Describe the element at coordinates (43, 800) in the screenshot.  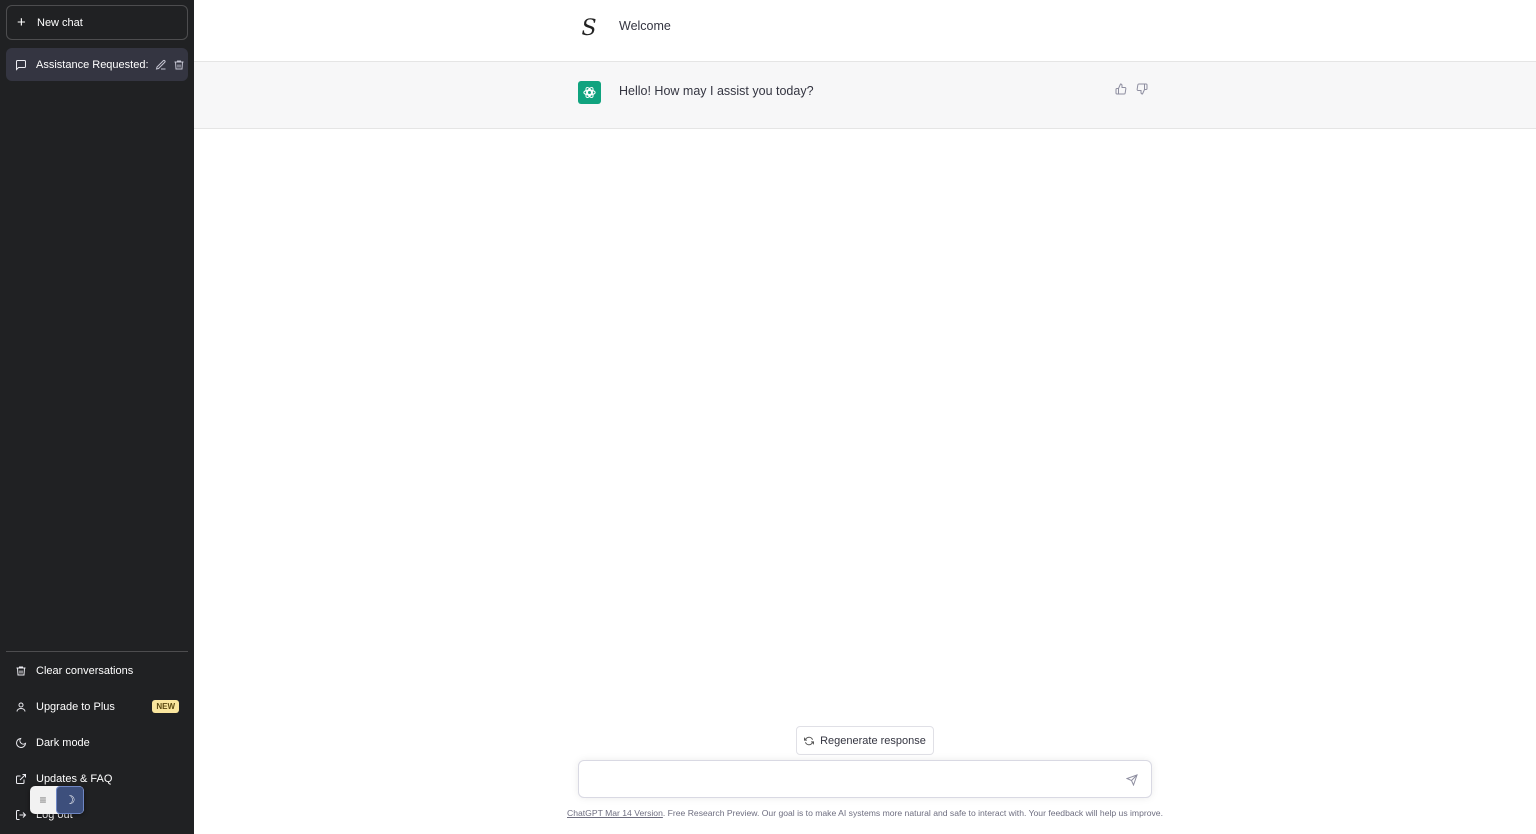
I see `menu-icon: ≡` at that location.